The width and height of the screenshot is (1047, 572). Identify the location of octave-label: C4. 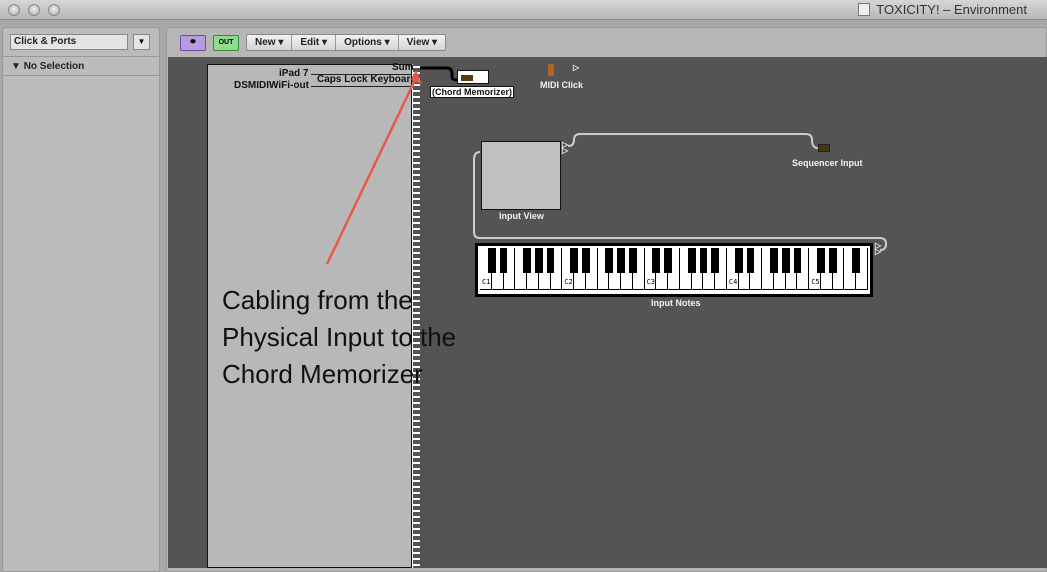
(733, 282).